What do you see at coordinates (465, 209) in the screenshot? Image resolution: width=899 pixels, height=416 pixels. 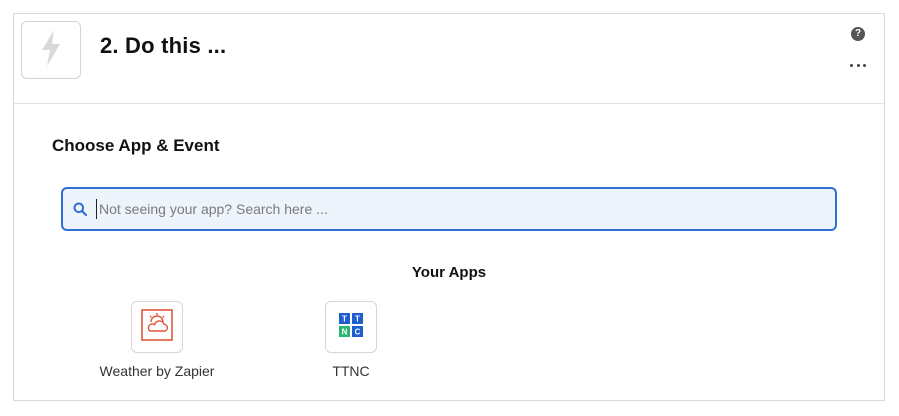 I see `search-input` at bounding box center [465, 209].